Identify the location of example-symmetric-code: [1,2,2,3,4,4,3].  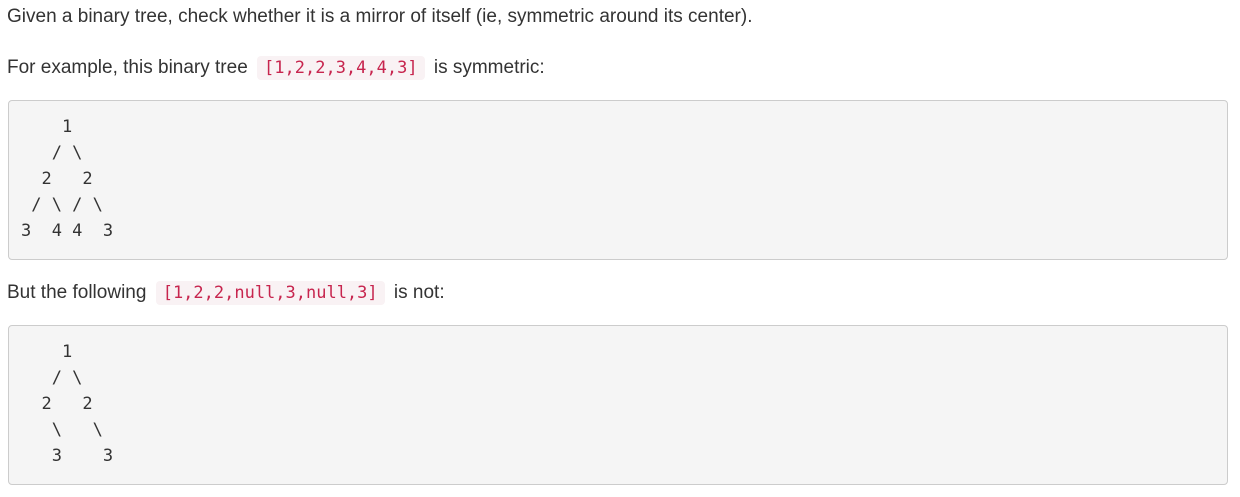
(341, 68).